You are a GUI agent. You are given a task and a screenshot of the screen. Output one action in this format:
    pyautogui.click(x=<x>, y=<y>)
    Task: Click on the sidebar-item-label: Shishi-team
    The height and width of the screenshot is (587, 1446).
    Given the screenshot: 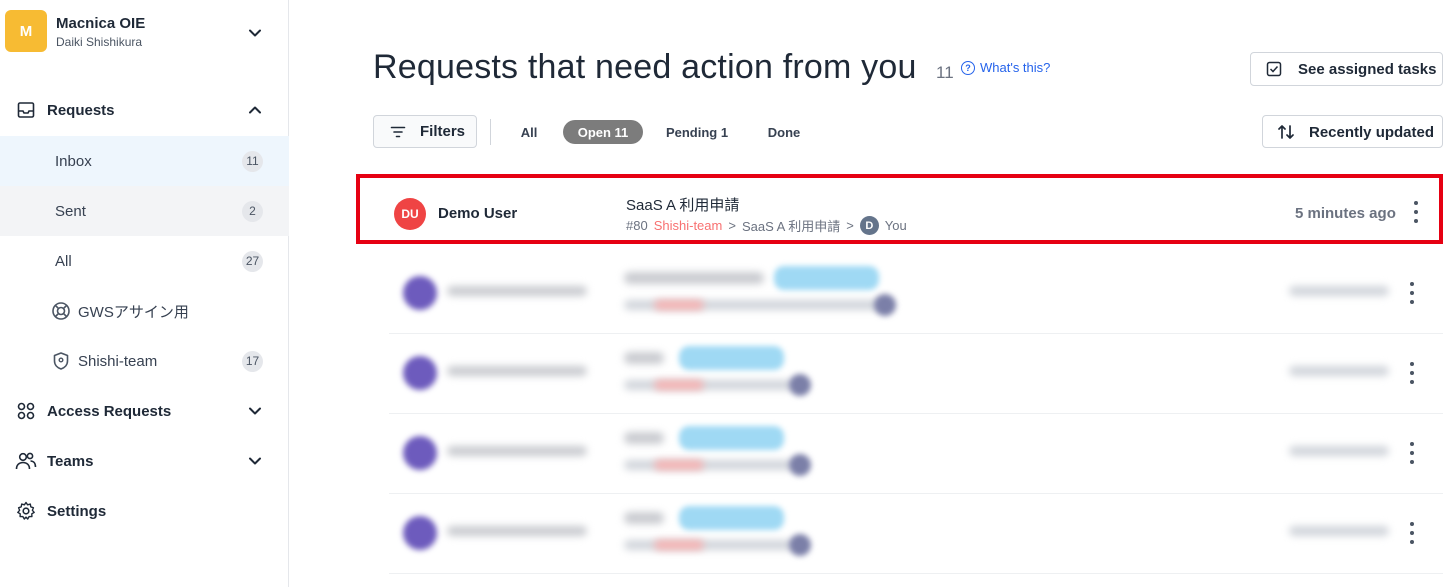 What is the action you would take?
    pyautogui.click(x=118, y=361)
    